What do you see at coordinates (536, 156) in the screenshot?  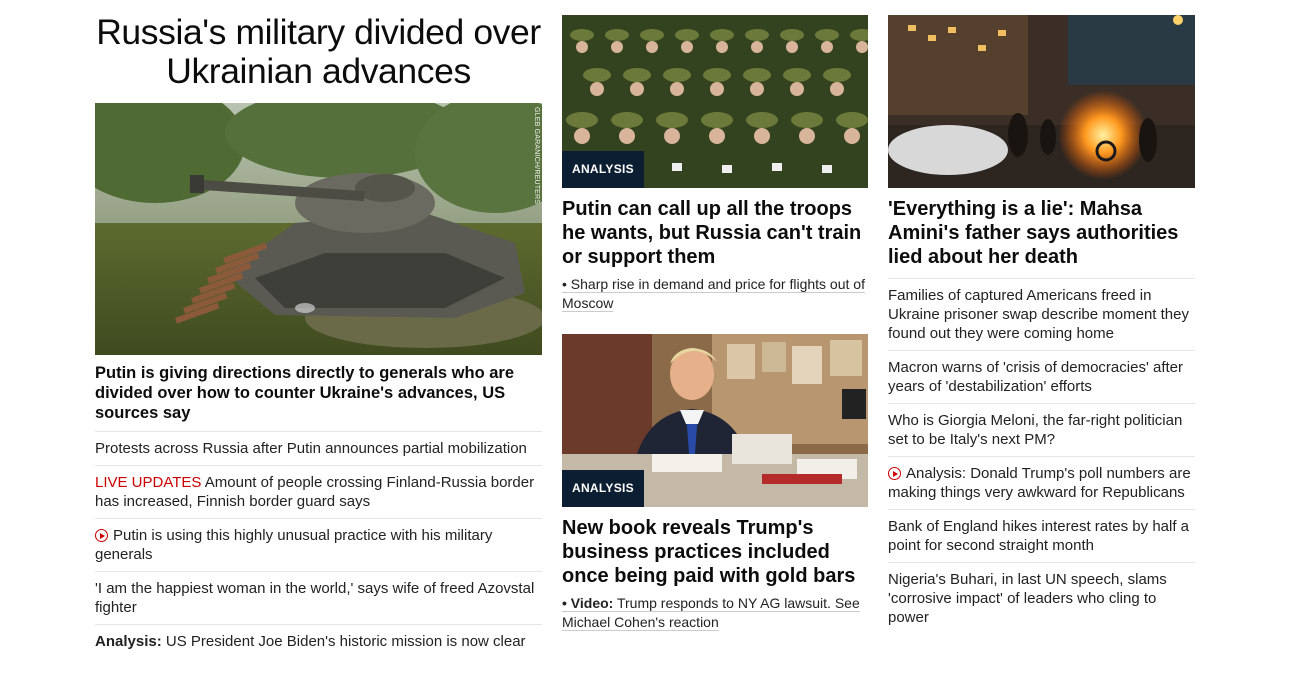 I see `photo-credit: GLEB GARANICH/REUTERS` at bounding box center [536, 156].